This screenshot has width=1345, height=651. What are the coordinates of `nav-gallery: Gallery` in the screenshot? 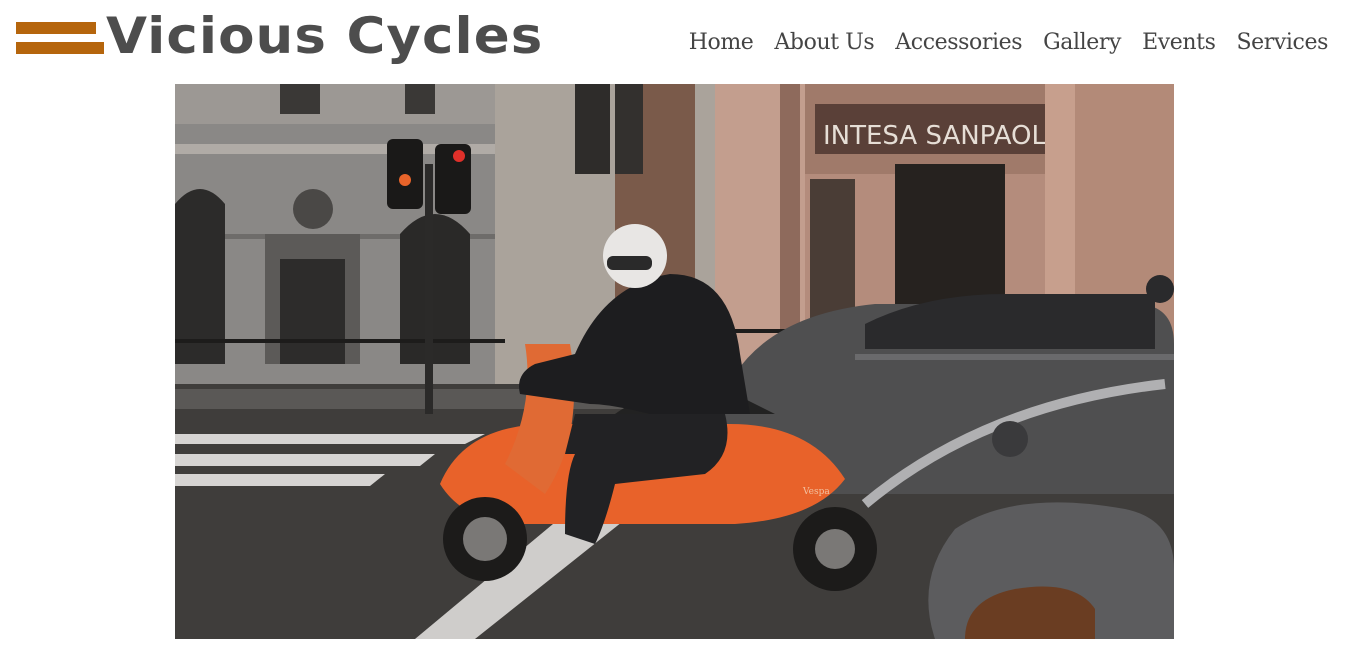 It's located at (1082, 43).